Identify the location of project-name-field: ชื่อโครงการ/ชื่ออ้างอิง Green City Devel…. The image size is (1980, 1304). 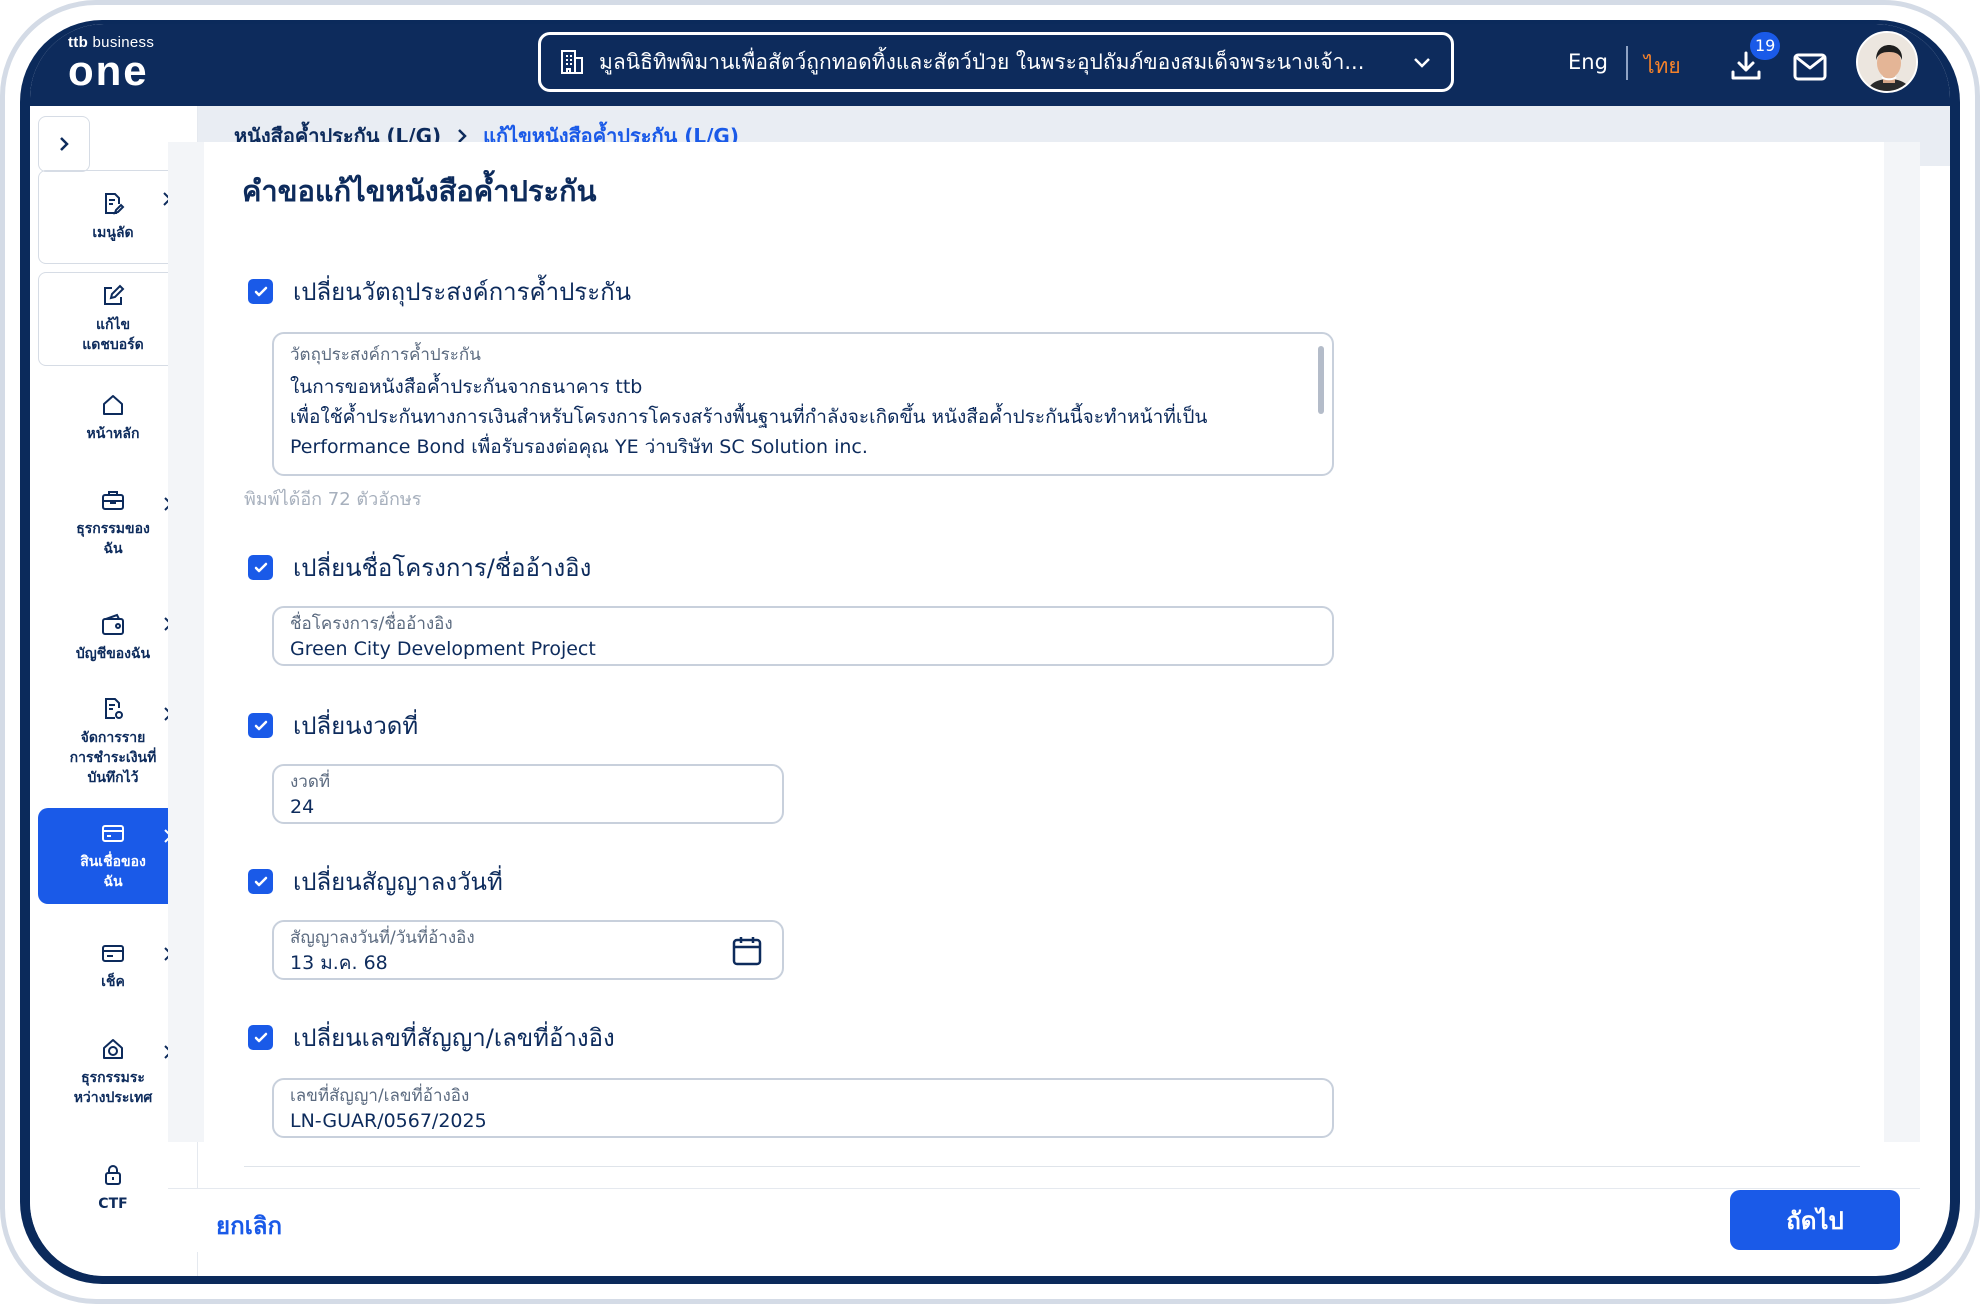
(803, 636).